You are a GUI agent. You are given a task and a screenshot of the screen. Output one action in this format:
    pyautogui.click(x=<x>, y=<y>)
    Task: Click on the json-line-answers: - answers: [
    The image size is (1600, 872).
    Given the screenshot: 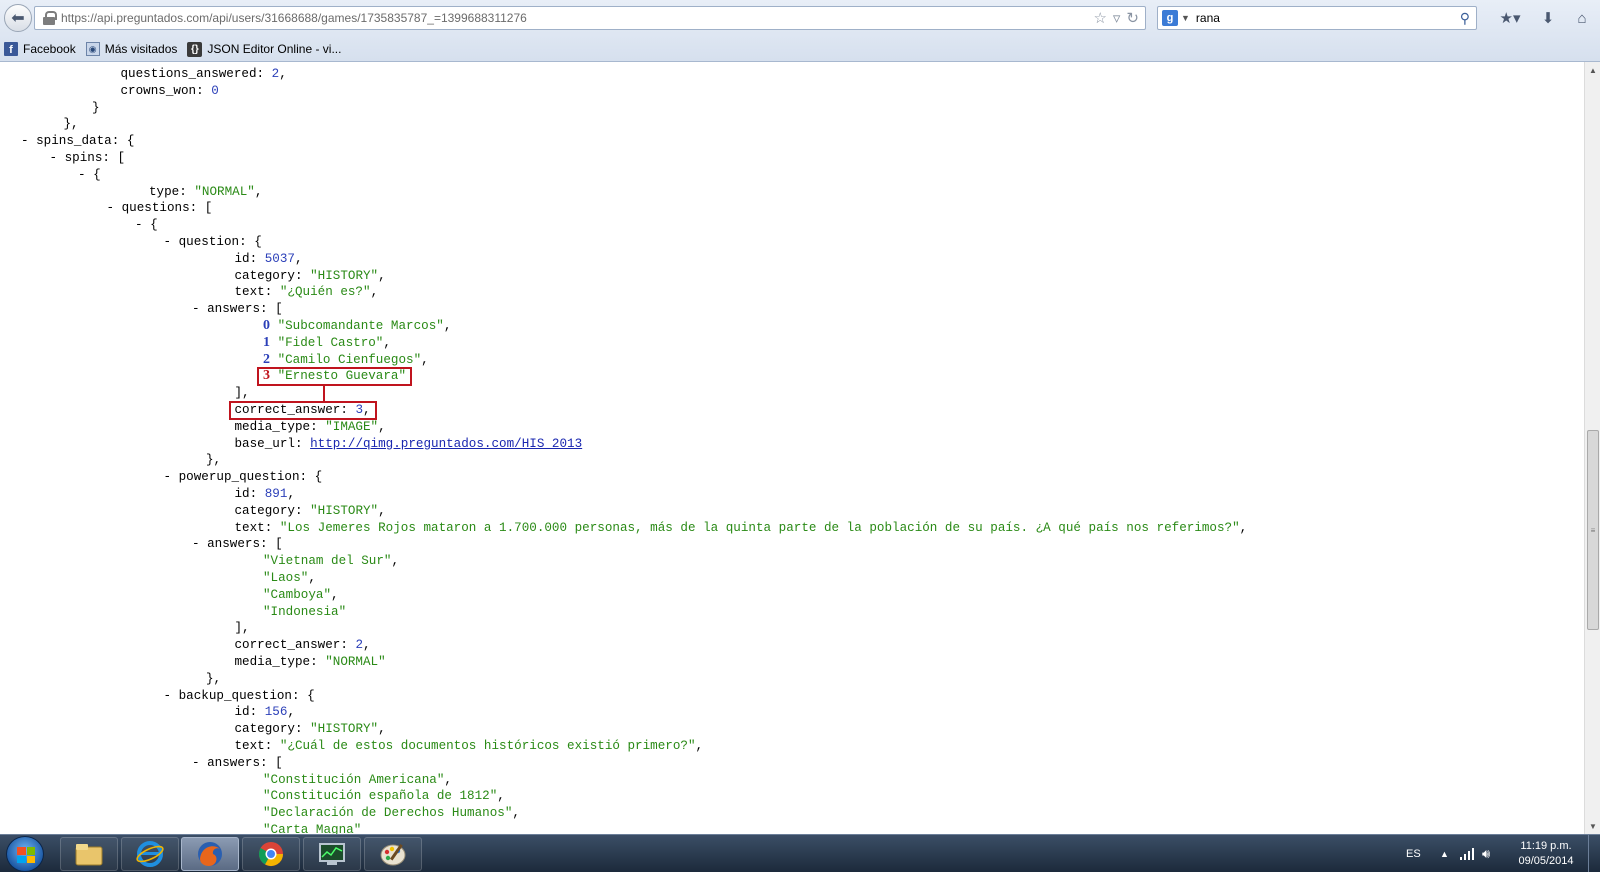 What is the action you would take?
    pyautogui.click(x=237, y=763)
    